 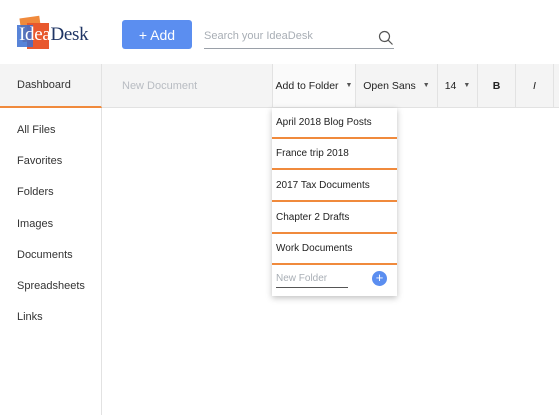 I want to click on font-size-select: 14 ▼, so click(x=457, y=85).